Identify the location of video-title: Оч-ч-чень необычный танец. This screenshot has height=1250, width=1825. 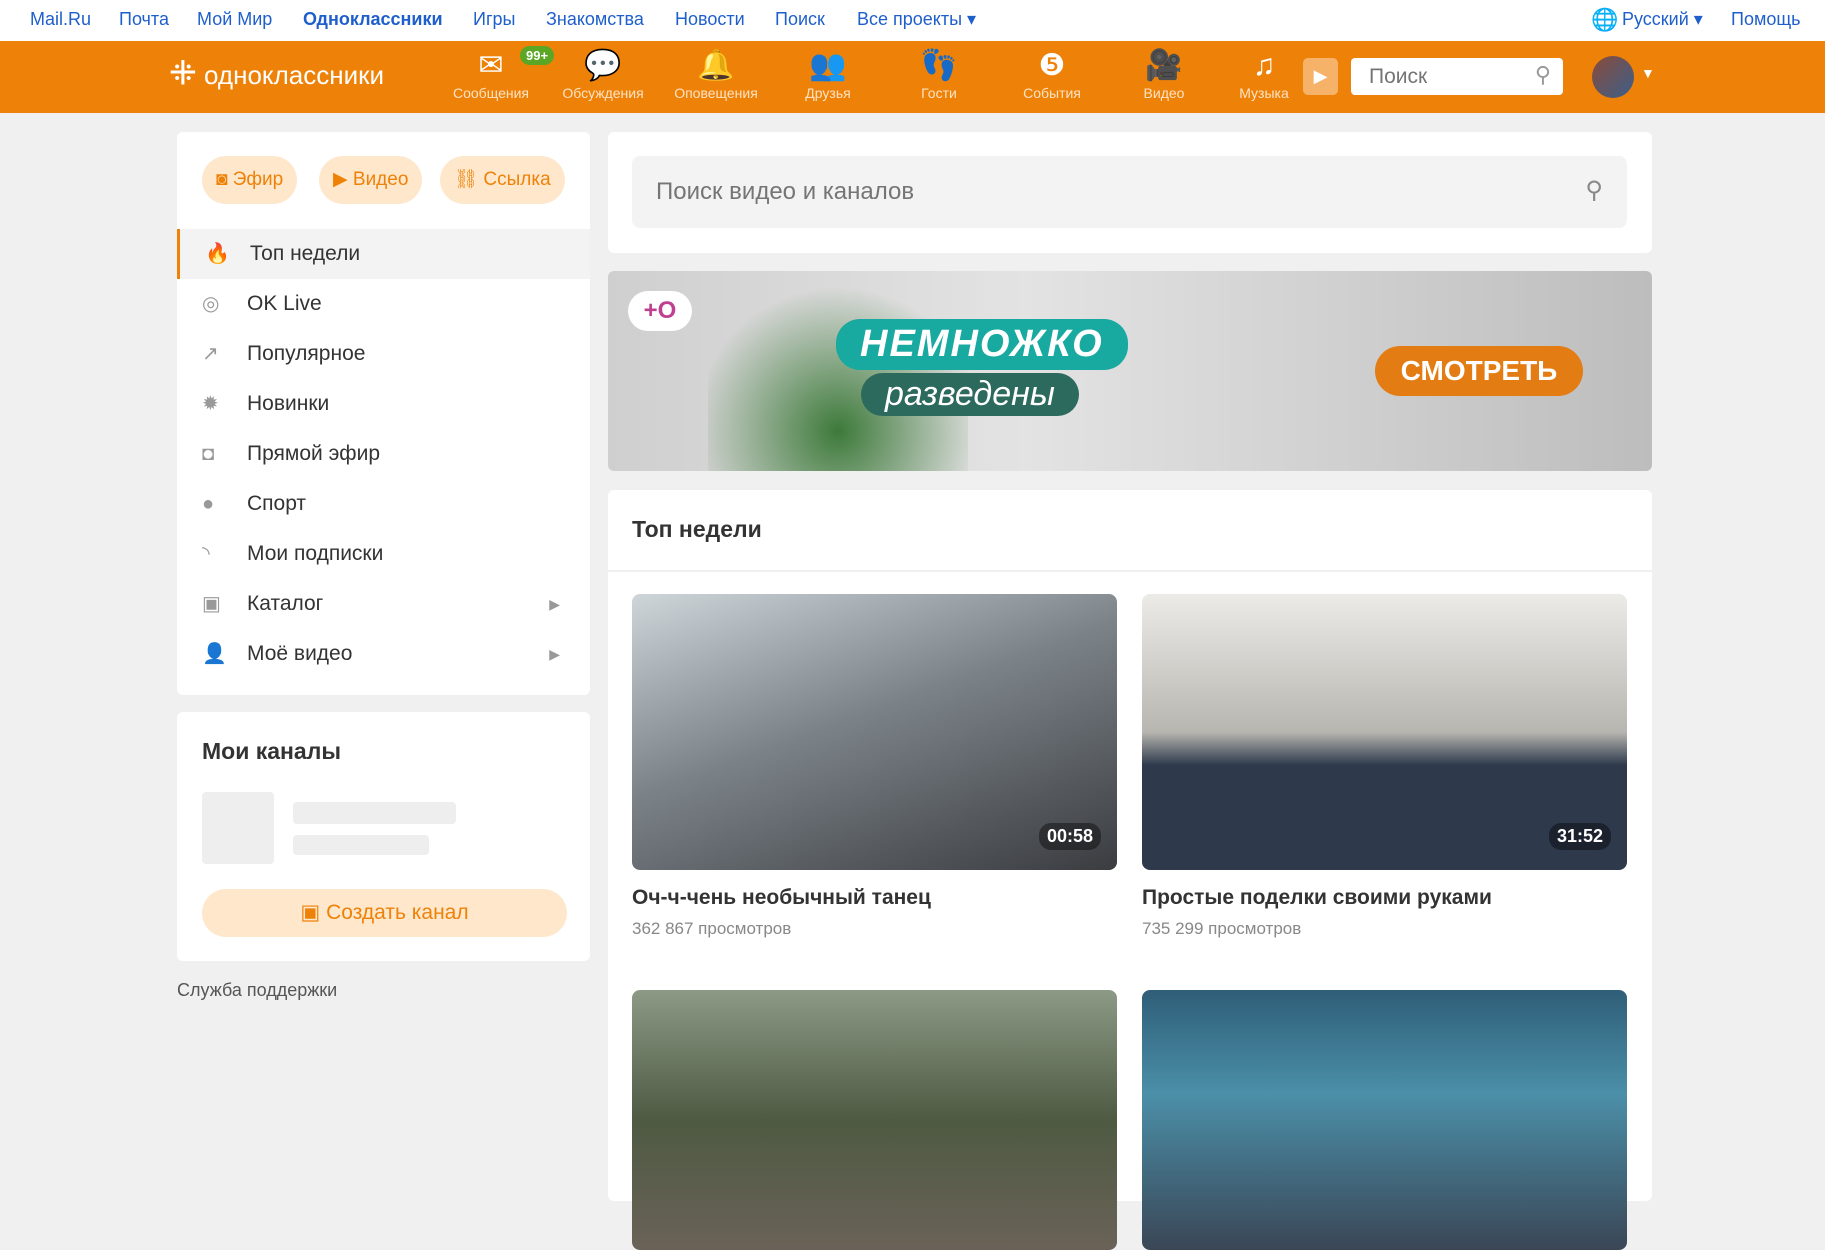
(781, 898).